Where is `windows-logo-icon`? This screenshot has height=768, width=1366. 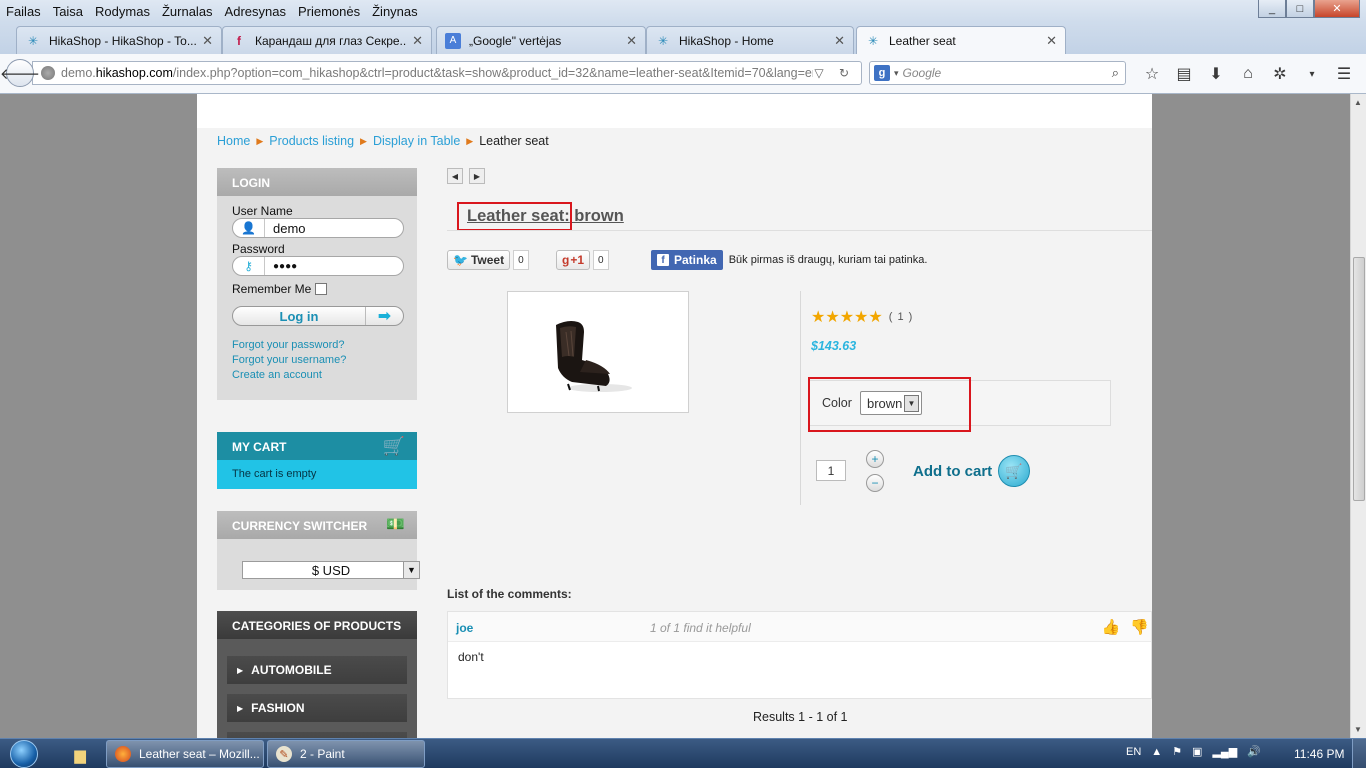
windows-logo-icon is located at coordinates (24, 754).